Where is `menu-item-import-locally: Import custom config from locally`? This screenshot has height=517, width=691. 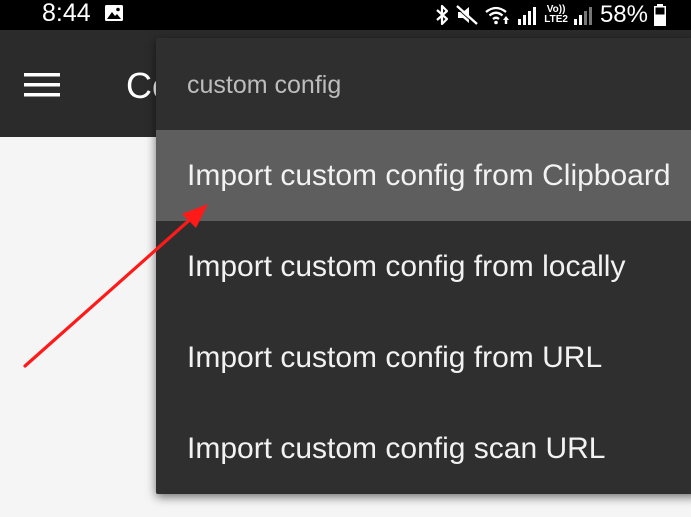
menu-item-import-locally: Import custom config from locally is located at coordinates (423, 266).